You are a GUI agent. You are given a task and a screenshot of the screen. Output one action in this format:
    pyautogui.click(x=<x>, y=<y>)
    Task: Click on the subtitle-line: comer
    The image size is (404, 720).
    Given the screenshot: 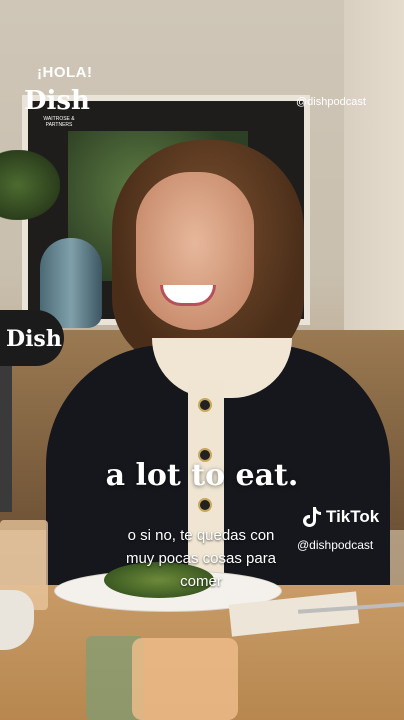 What is the action you would take?
    pyautogui.click(x=201, y=581)
    